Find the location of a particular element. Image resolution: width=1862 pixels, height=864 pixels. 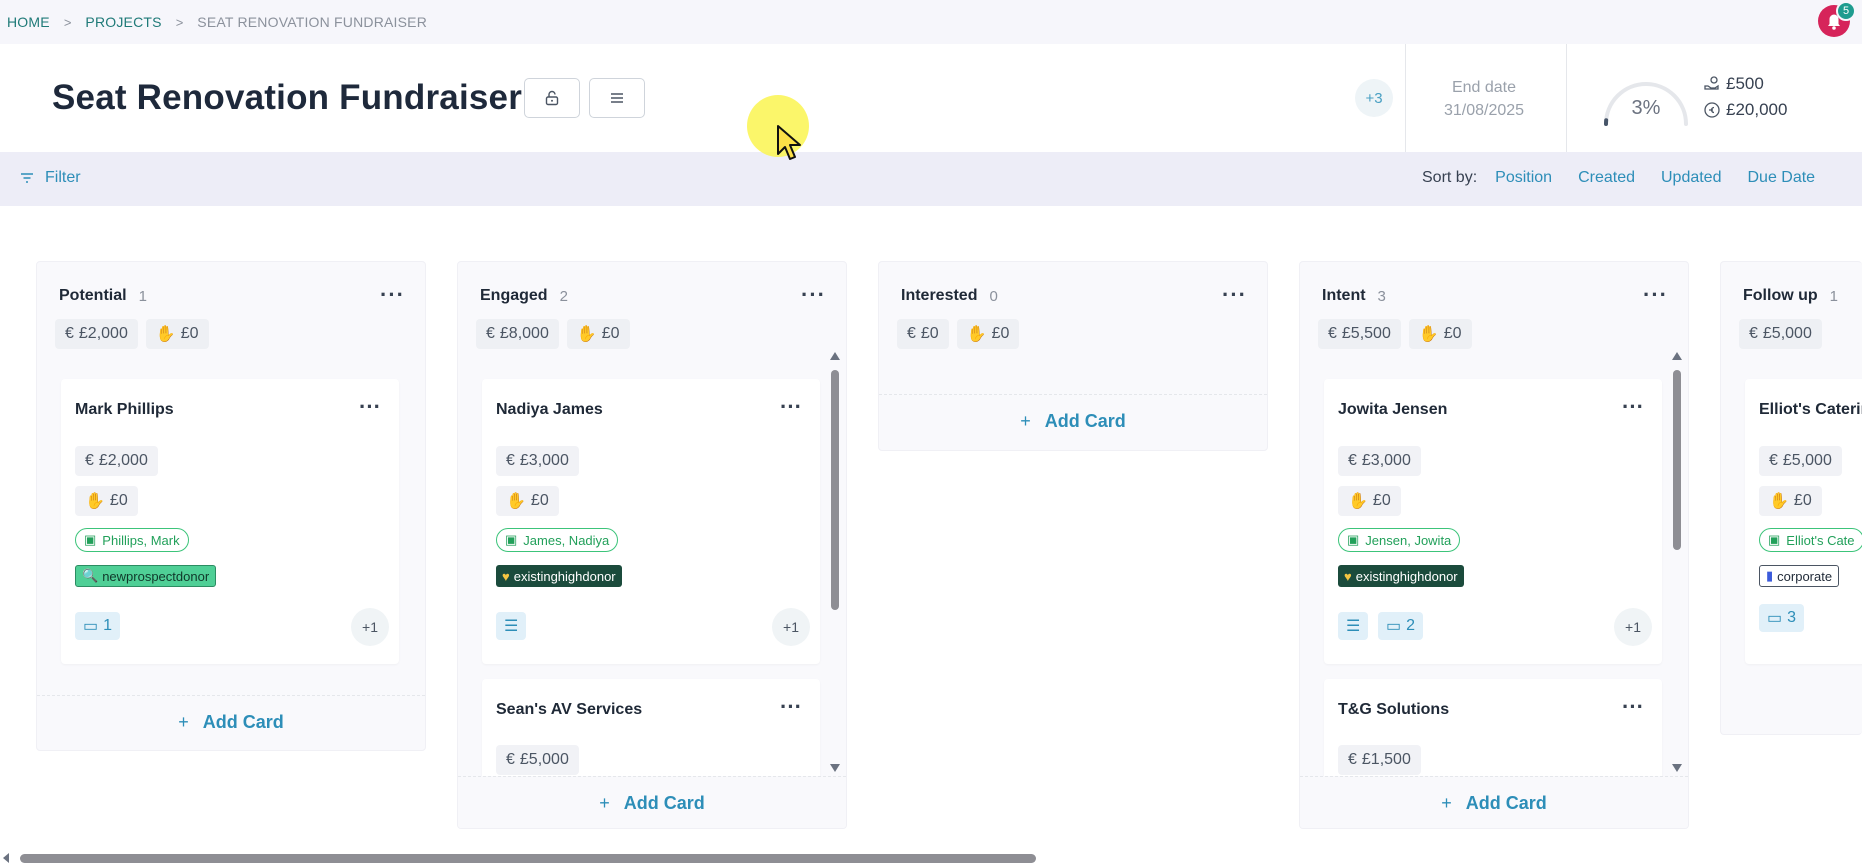

column-totals: € £8,000 ✋ £0 is located at coordinates (553, 334).